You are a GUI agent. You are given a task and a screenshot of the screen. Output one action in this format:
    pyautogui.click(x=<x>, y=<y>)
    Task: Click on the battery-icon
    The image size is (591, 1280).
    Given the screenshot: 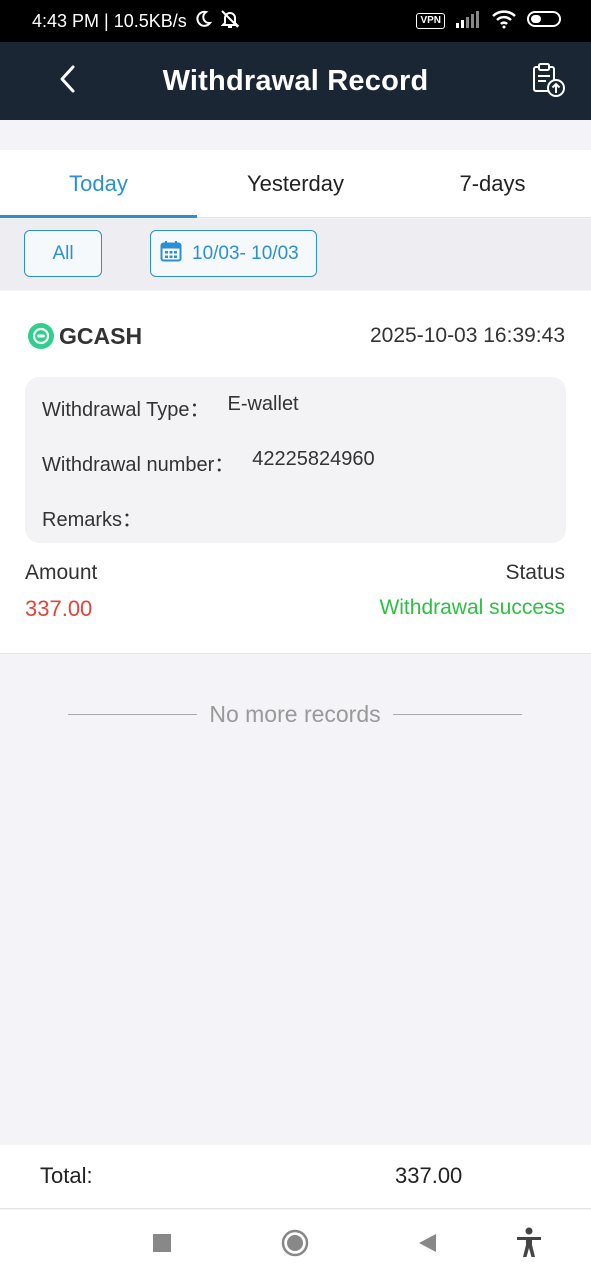 What is the action you would take?
    pyautogui.click(x=545, y=21)
    